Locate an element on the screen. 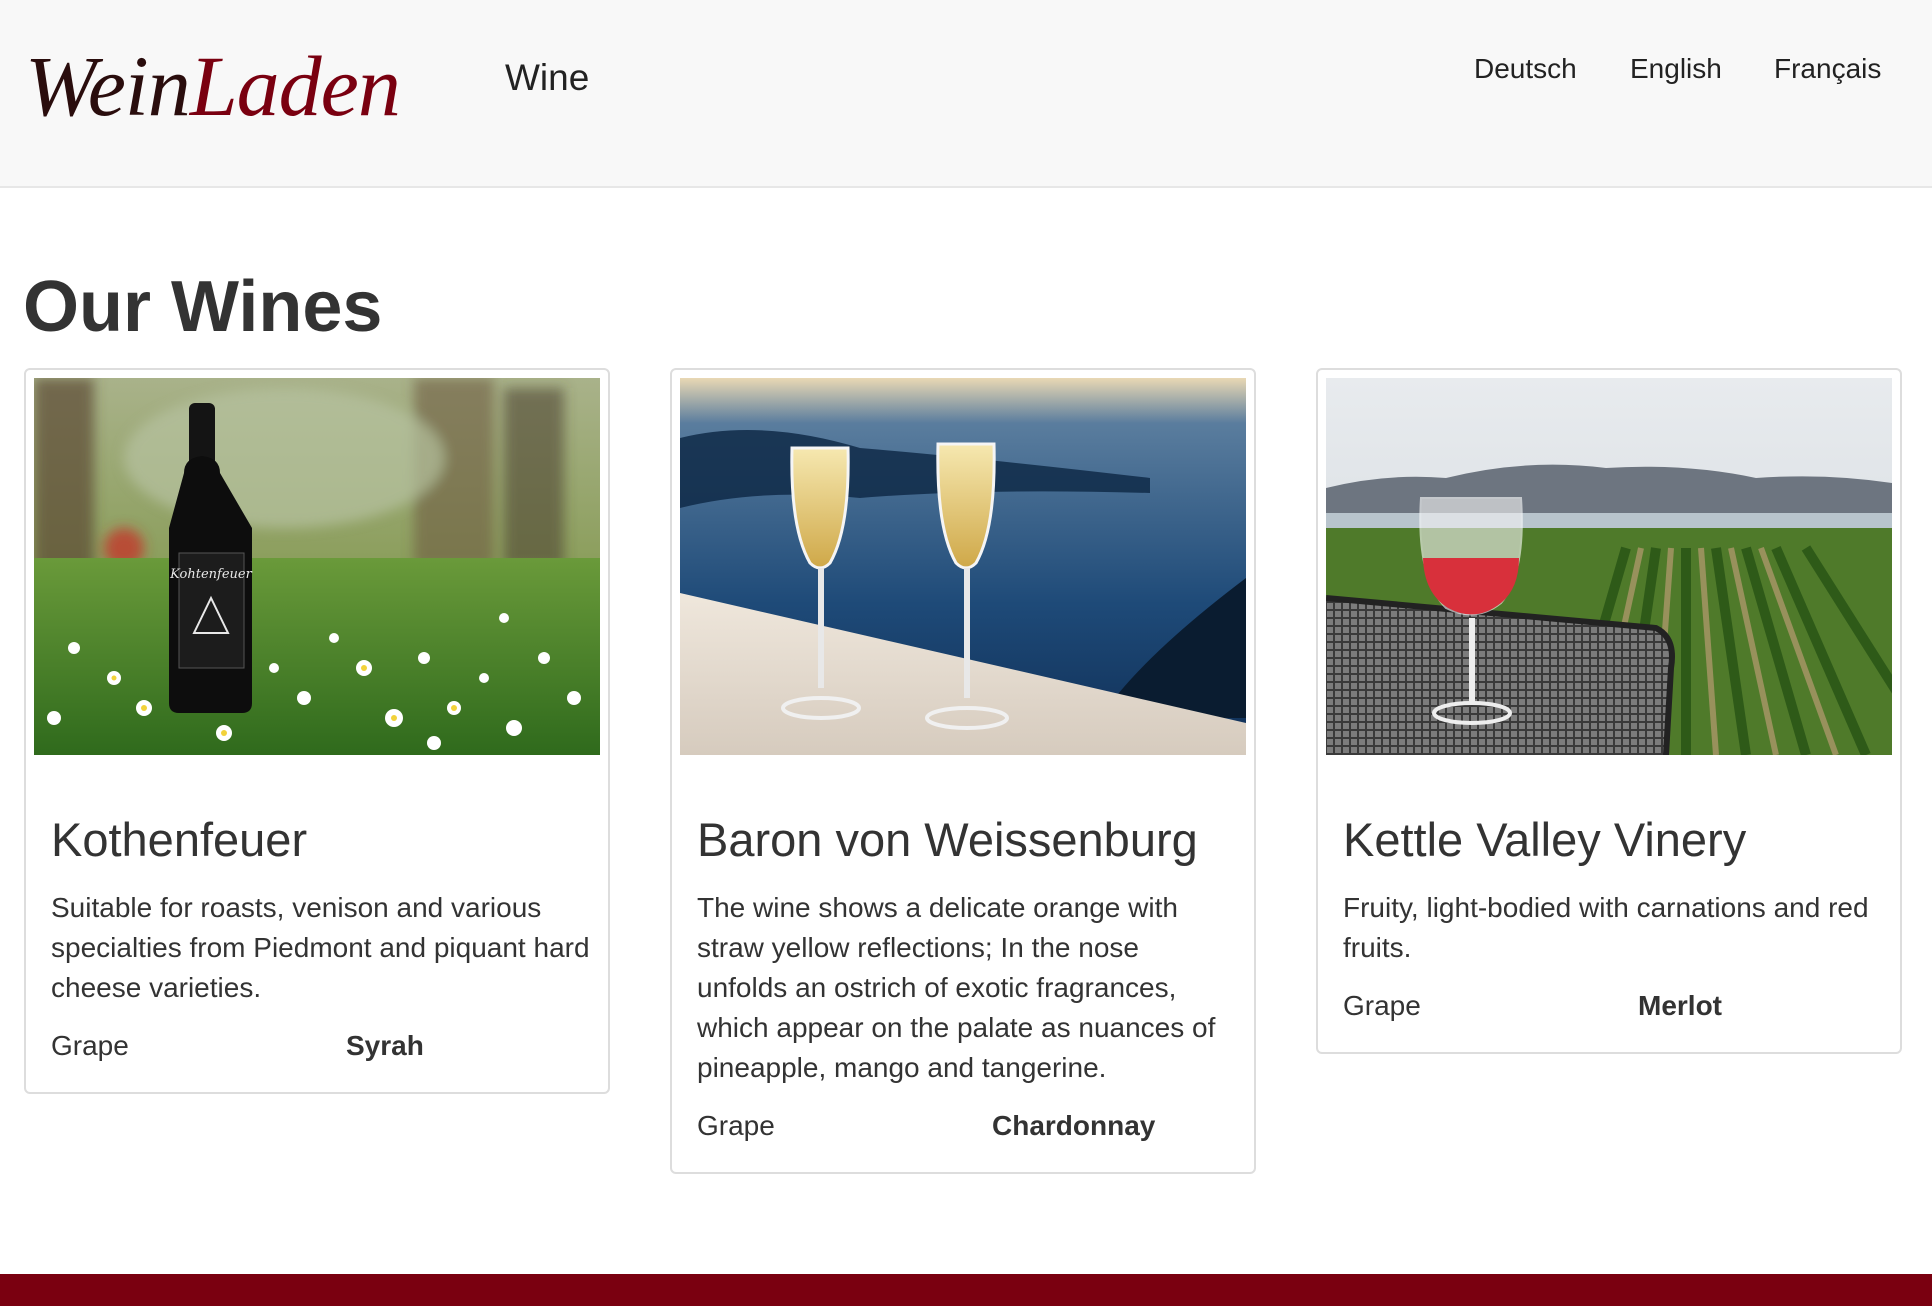 The image size is (1932, 1306). wine-image-bottle-in-meadow: Kohtenfeuer is located at coordinates (317, 566).